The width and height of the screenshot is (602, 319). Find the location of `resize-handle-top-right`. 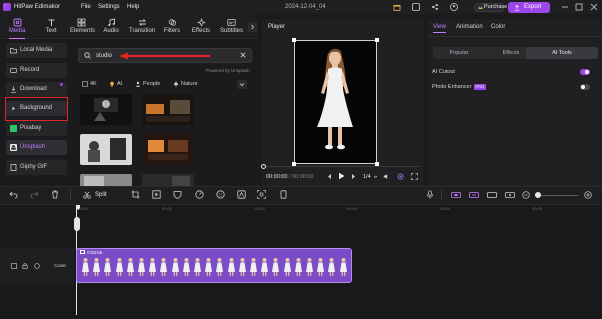

resize-handle-top-right is located at coordinates (377, 40).